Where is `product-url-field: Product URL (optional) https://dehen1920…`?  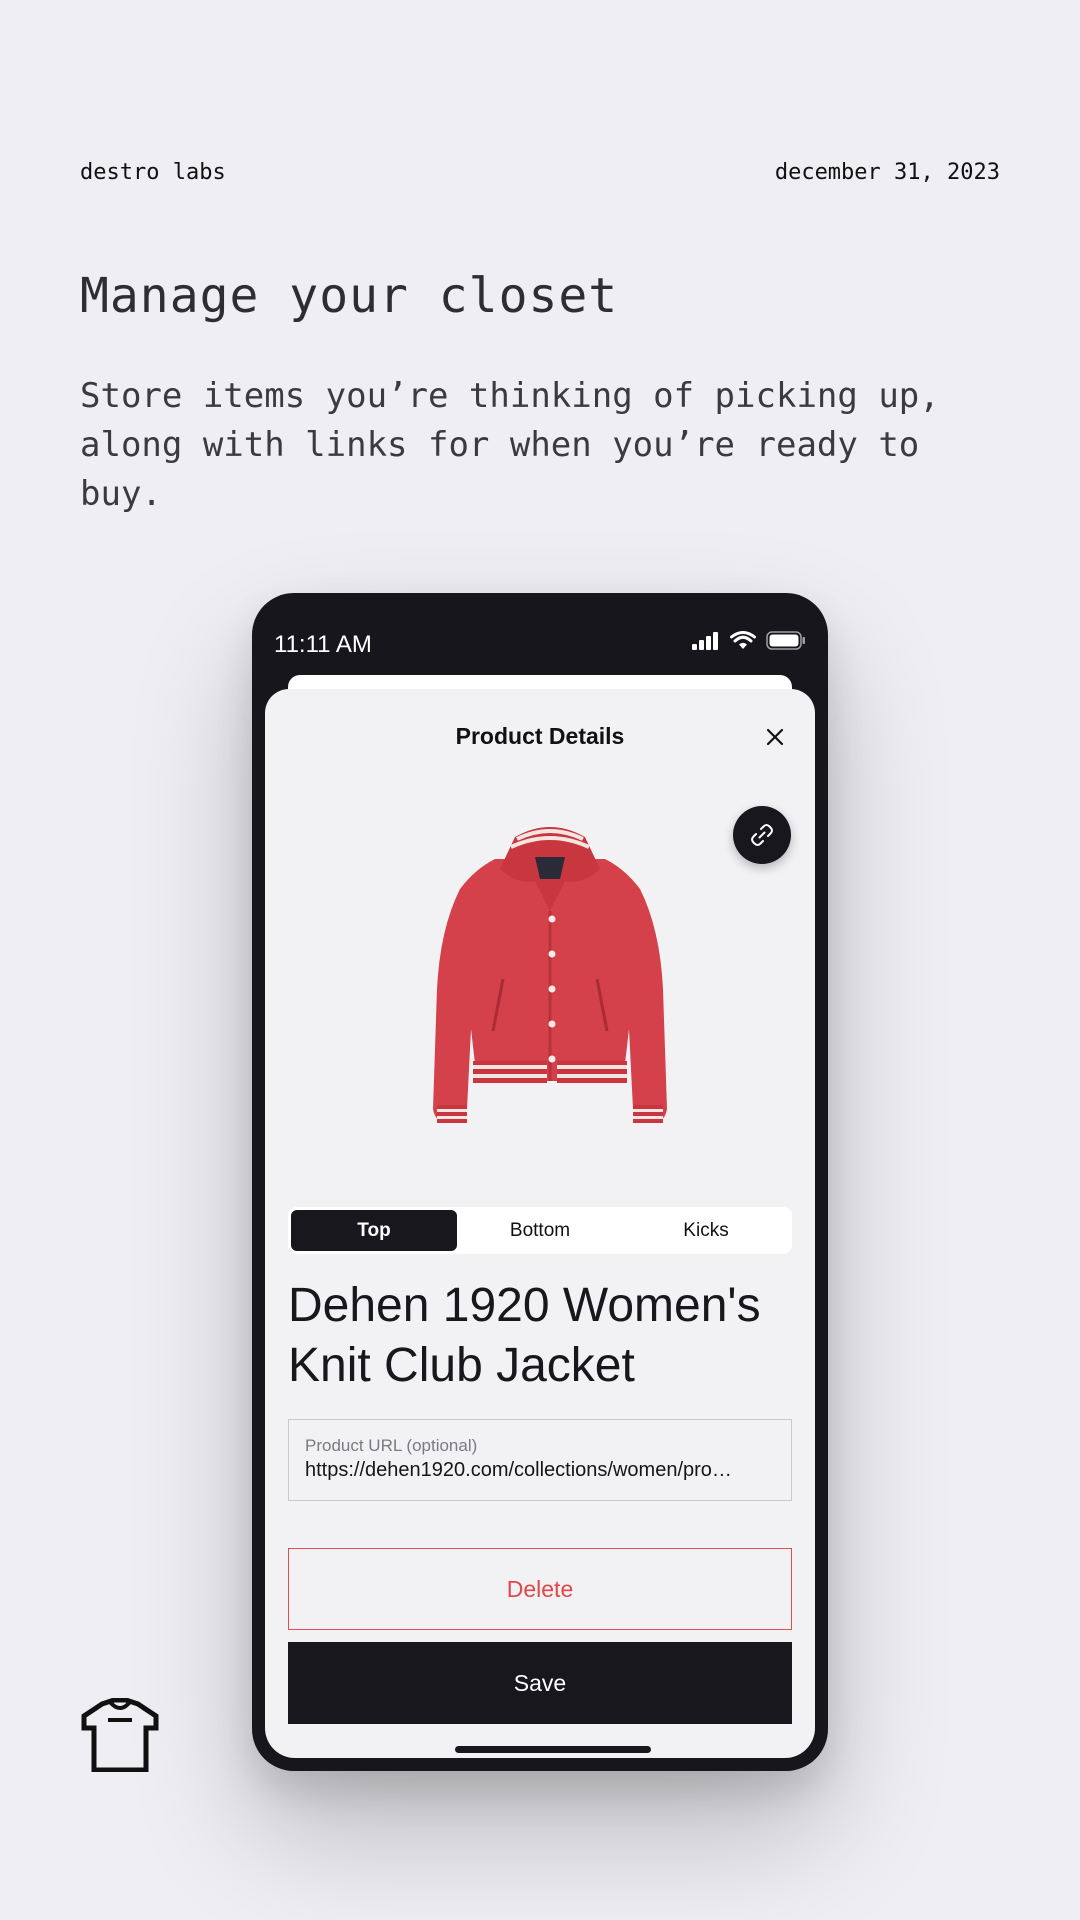
product-url-field: Product URL (optional) https://dehen1920… is located at coordinates (540, 1460).